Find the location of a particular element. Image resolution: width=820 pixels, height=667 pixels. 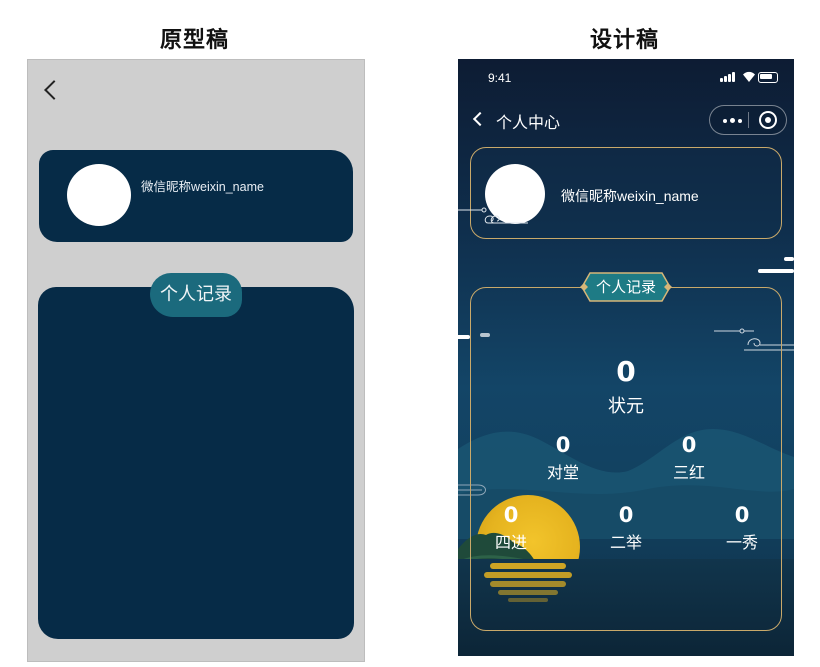

nav-bar: 个人中心 is located at coordinates (626, 119).